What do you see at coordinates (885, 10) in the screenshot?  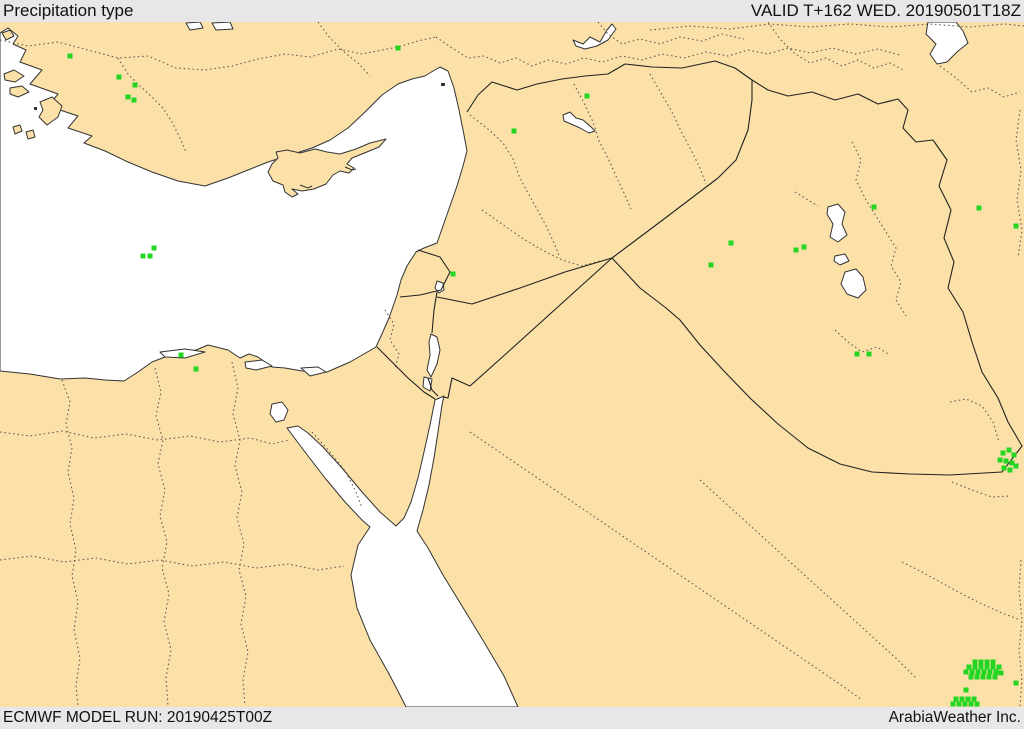 I see `valid-time-label: VALID T+162 WED. 20190501T18Z` at bounding box center [885, 10].